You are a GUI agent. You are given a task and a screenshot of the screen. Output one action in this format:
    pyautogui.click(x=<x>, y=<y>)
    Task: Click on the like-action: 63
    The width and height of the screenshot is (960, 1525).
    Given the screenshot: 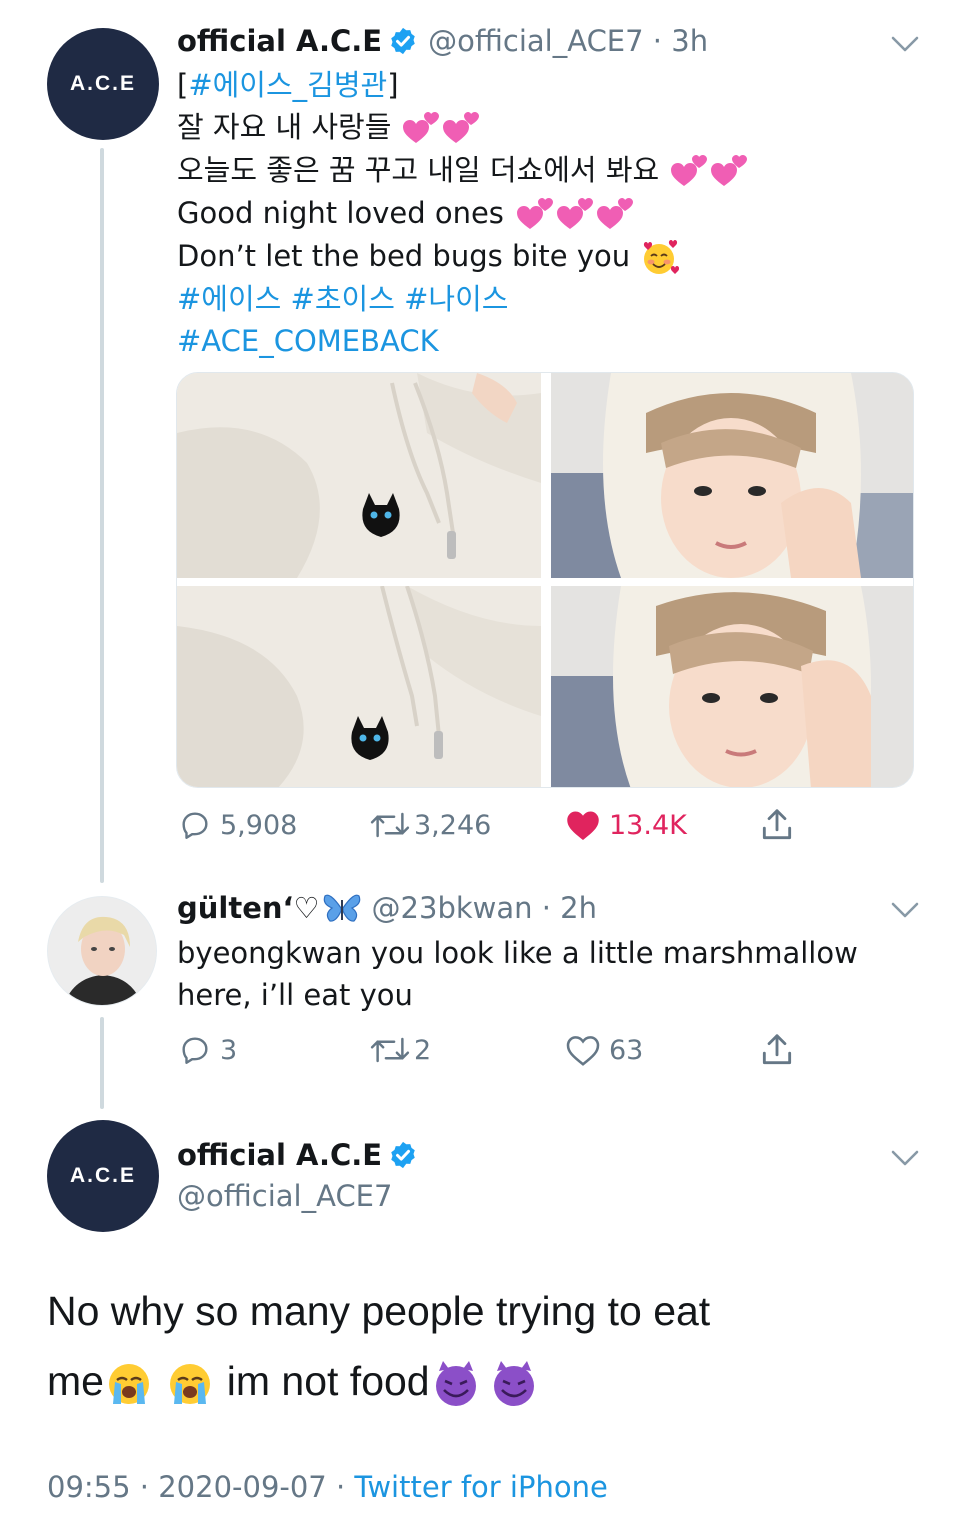 What is the action you would take?
    pyautogui.click(x=604, y=1050)
    